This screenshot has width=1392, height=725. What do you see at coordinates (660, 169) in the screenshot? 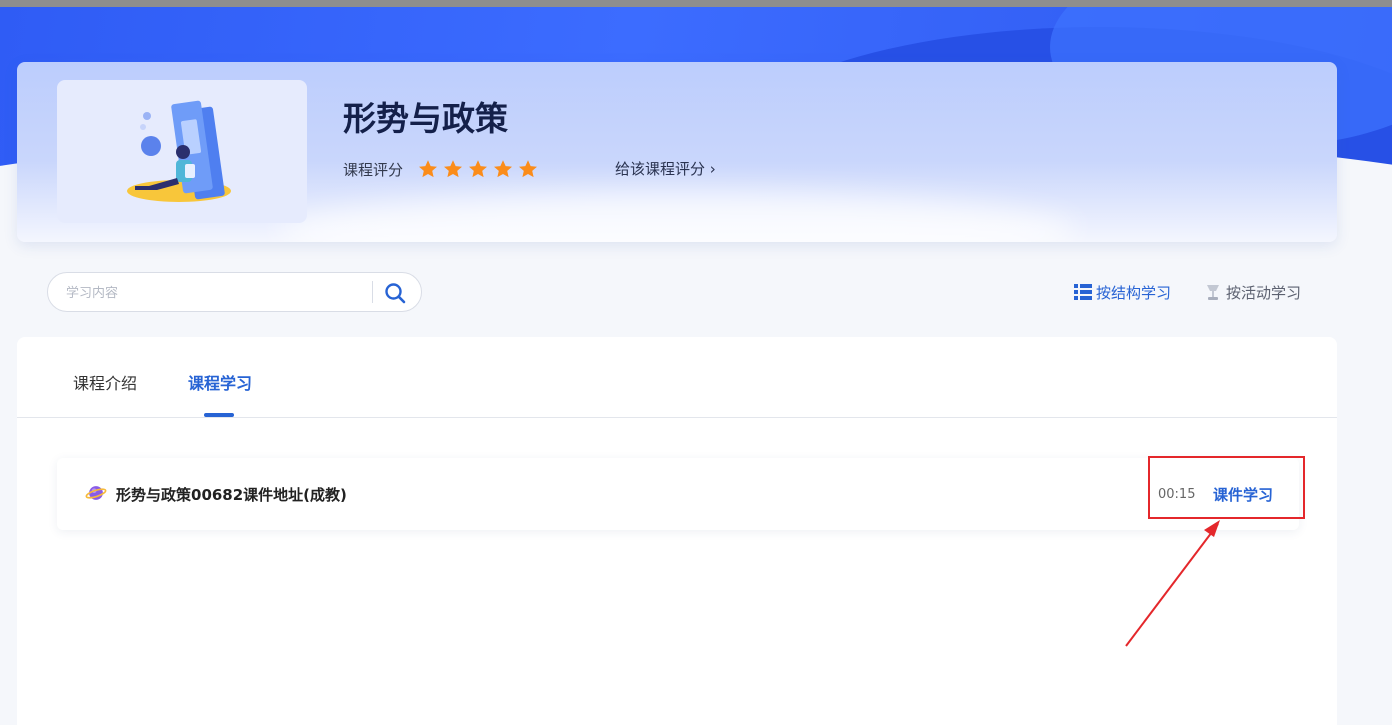
I see `rate-link-label: 给该课程评分` at bounding box center [660, 169].